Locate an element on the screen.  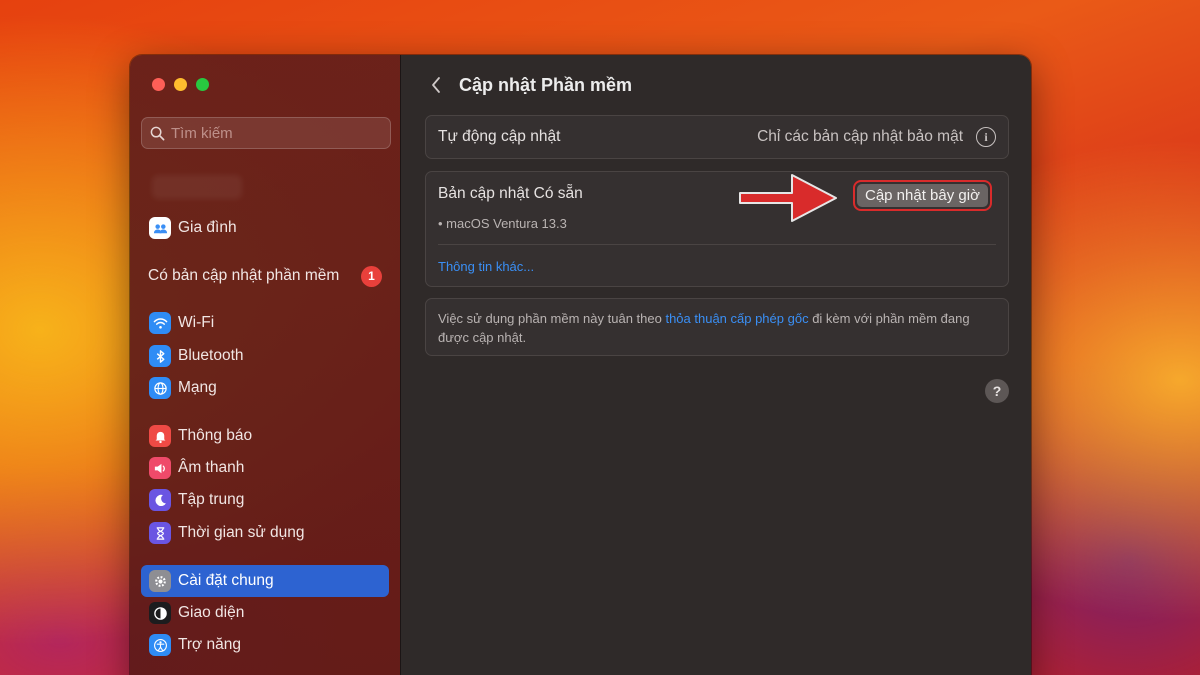
pane-header: Cập nhật Phần mềm is located at coordinates (716, 85).